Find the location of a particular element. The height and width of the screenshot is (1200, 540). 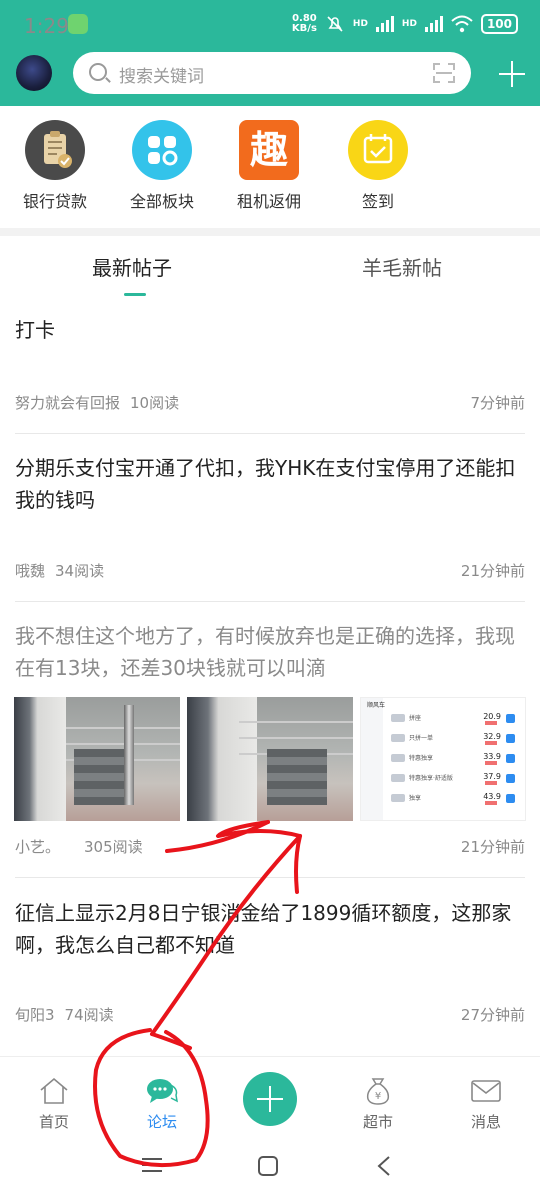

search-input: 搜索关键词 is located at coordinates (161, 74).